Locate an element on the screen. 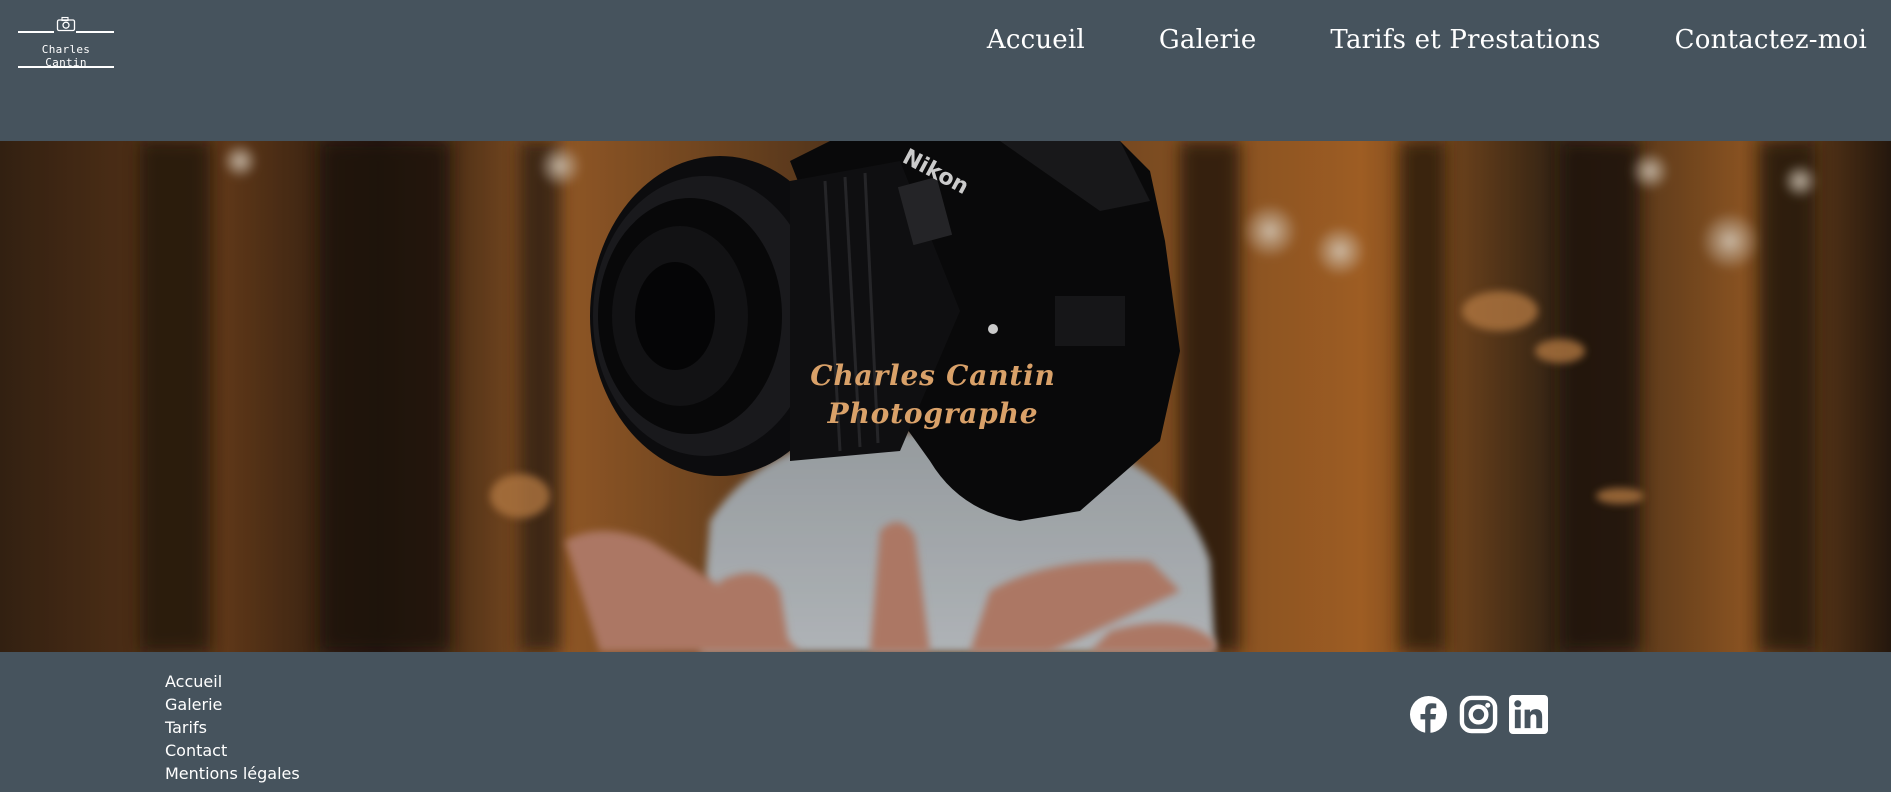 Image resolution: width=1891 pixels, height=792 pixels. instagram-icon is located at coordinates (1478, 714).